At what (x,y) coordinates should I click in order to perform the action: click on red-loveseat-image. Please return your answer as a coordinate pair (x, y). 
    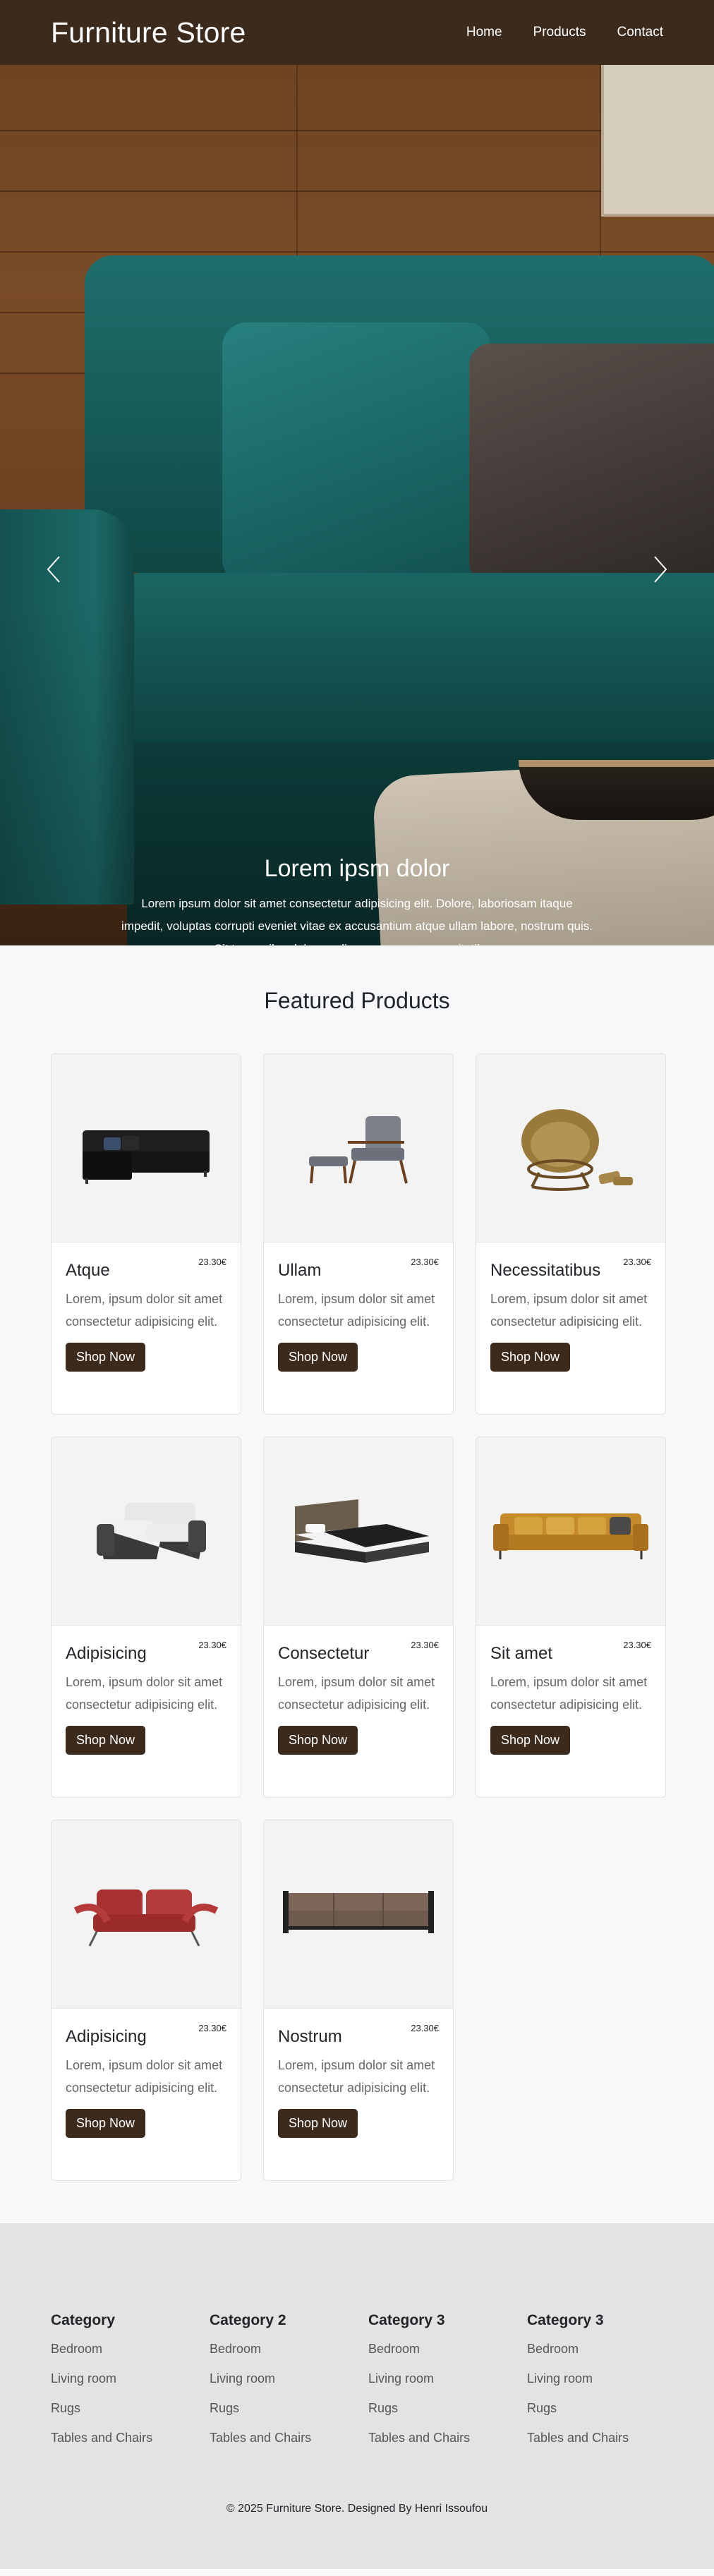
    Looking at the image, I should click on (146, 1918).